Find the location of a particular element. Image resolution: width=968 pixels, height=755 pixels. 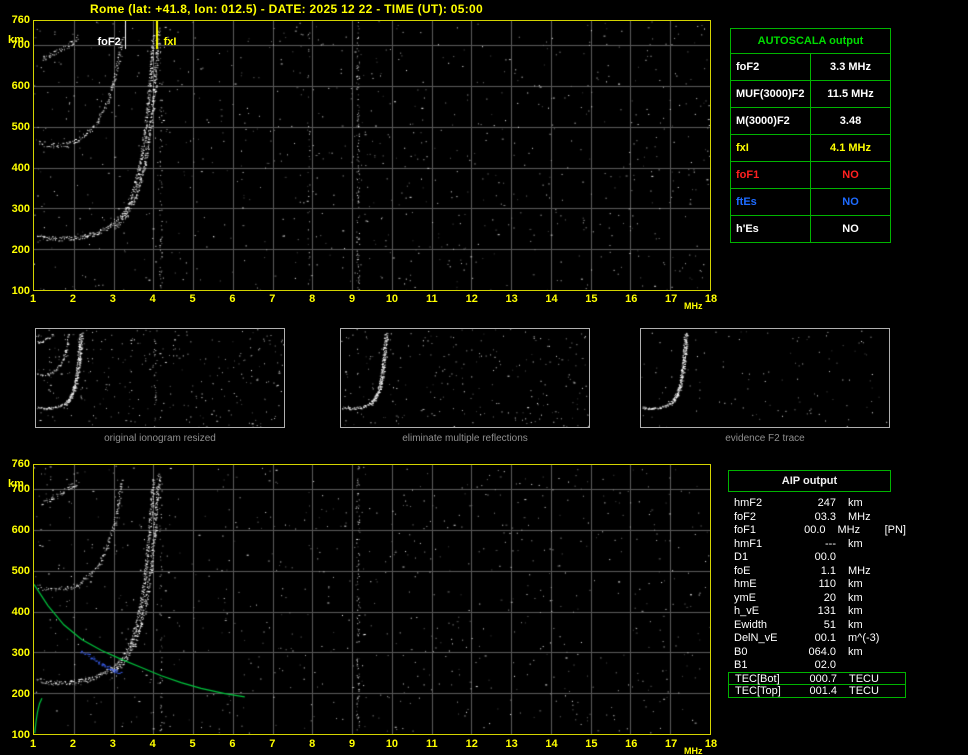

aip-row-label: B0 is located at coordinates (741, 651).